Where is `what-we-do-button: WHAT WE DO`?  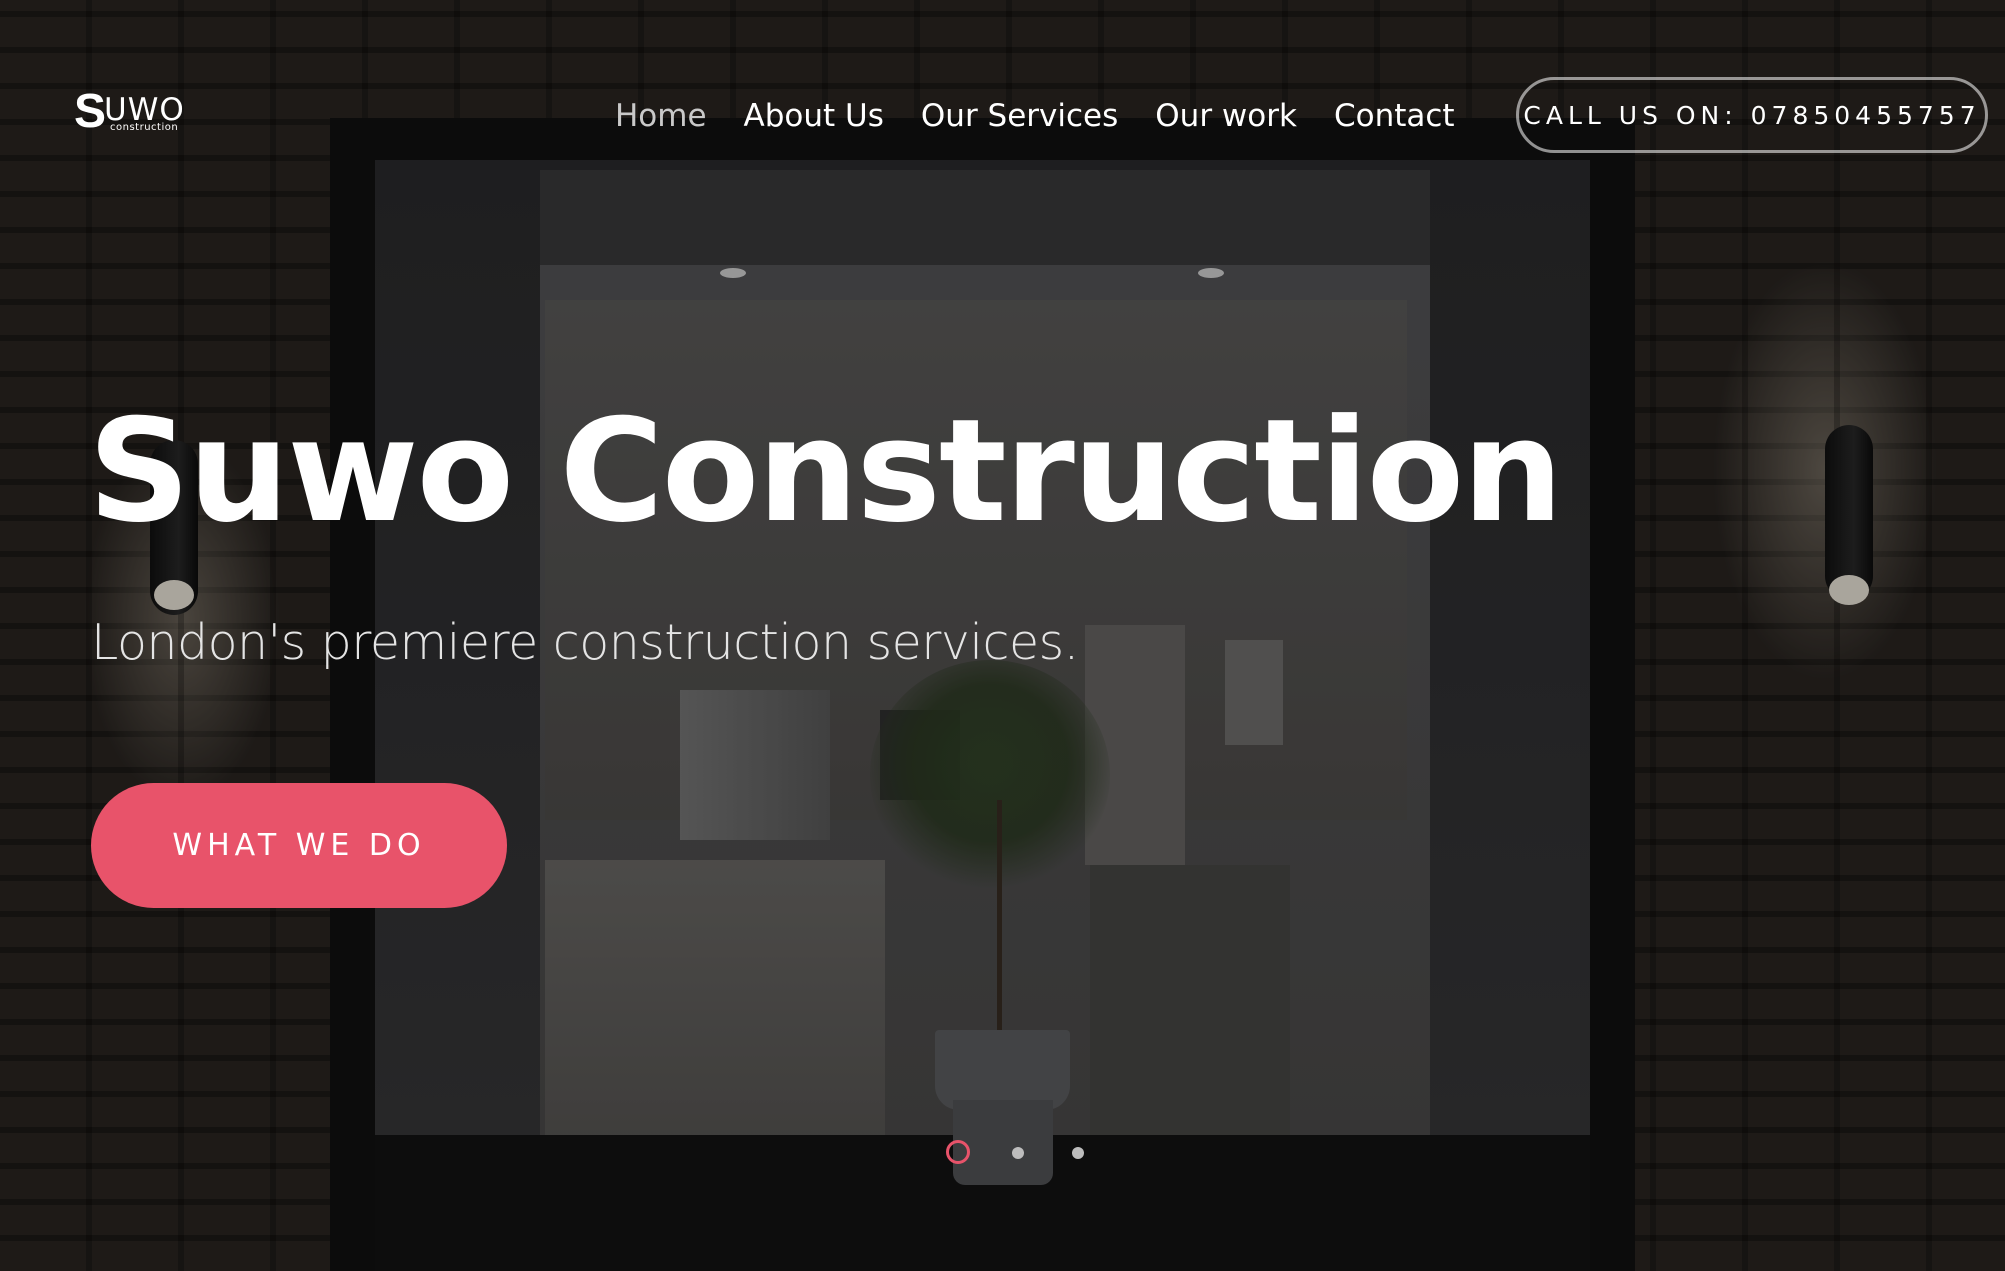 what-we-do-button: WHAT WE DO is located at coordinates (299, 845).